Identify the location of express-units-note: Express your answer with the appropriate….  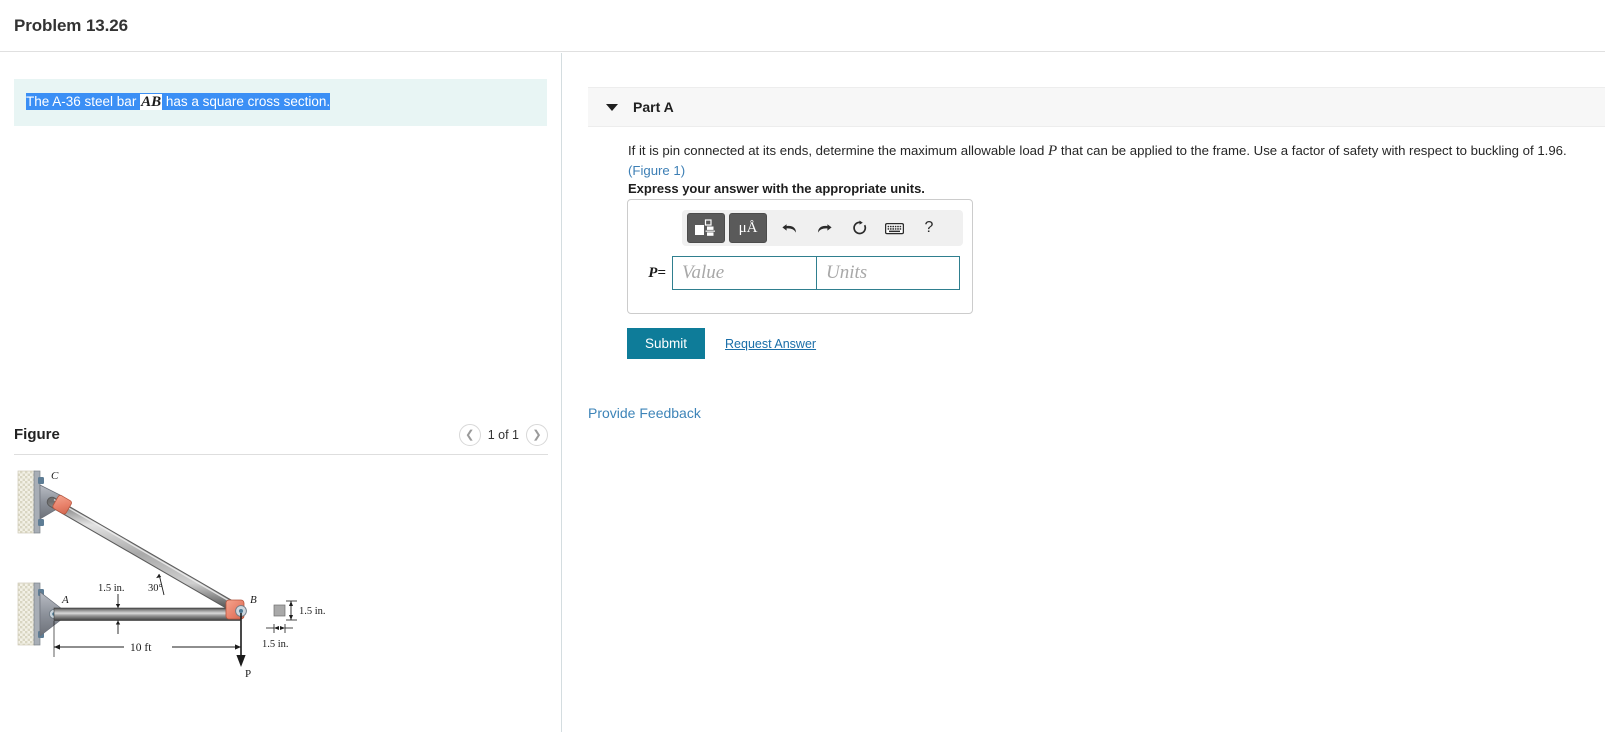
(776, 188).